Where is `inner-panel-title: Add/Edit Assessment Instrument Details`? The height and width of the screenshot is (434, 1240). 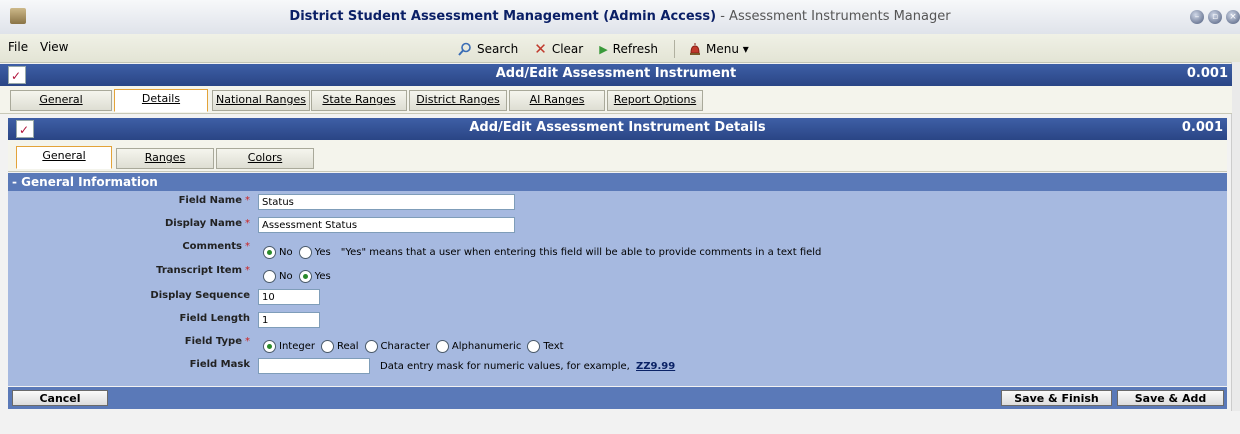
inner-panel-title: Add/Edit Assessment Instrument Details is located at coordinates (617, 127).